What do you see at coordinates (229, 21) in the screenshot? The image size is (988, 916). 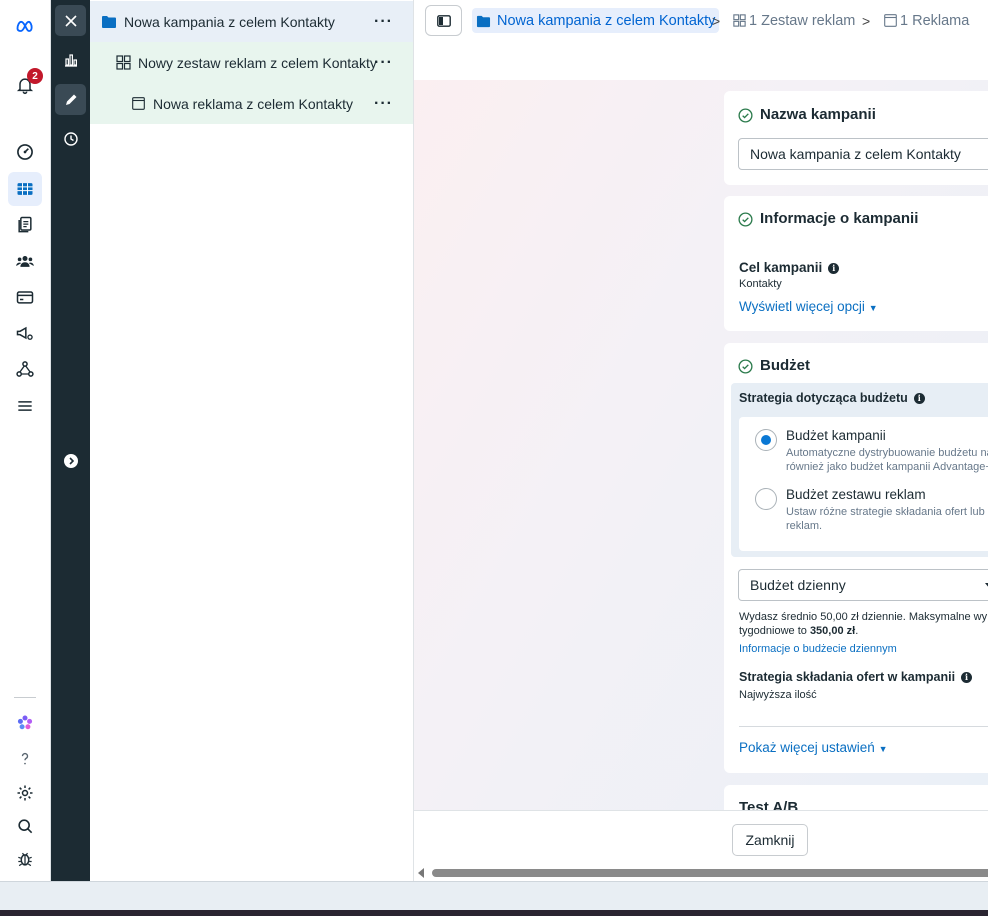 I see `tree-item-label: Nowa kampania z celem Kontakty` at bounding box center [229, 21].